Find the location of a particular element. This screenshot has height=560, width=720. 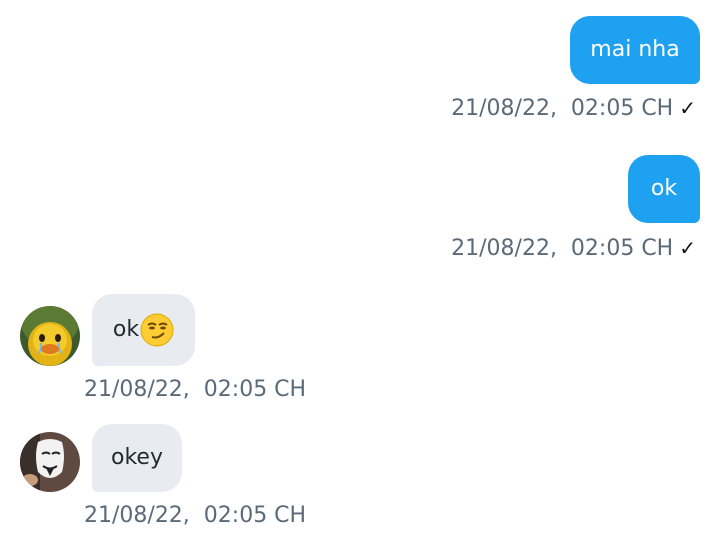

mask-avatar-image is located at coordinates (50, 462).